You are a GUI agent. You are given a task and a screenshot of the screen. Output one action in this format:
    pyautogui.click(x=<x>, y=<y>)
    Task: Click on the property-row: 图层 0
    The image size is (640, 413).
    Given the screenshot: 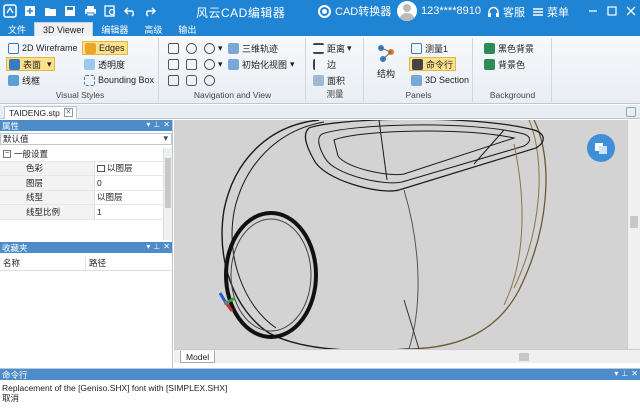 What is the action you would take?
    pyautogui.click(x=86, y=183)
    